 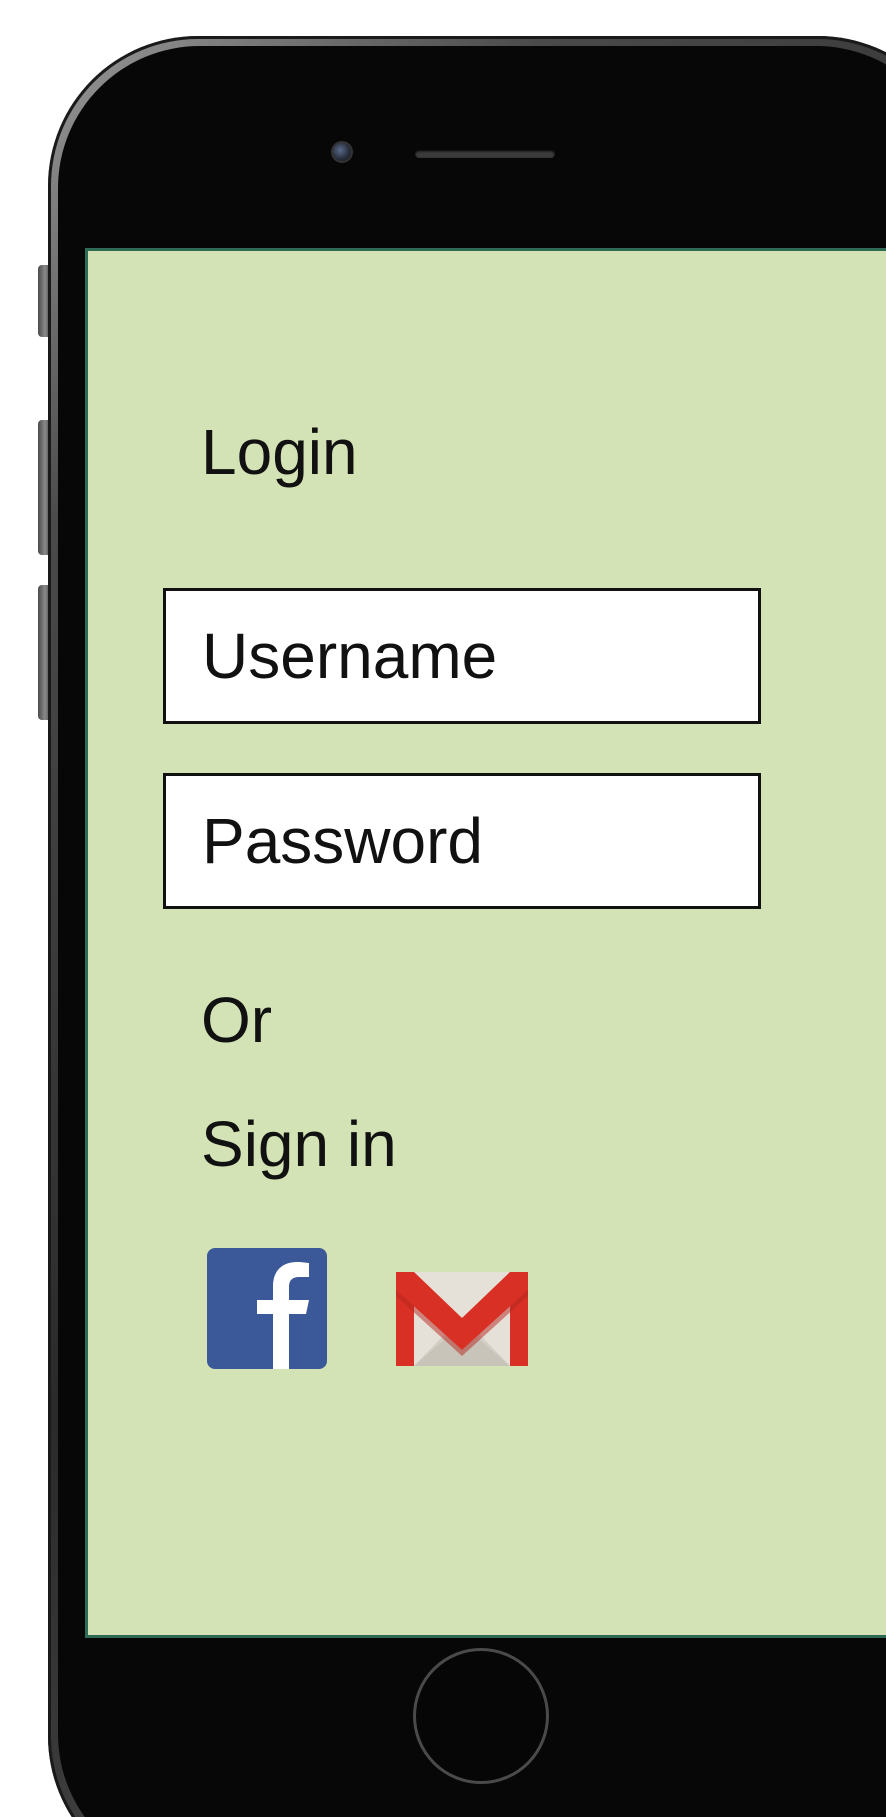 I want to click on or-label: Or, so click(x=237, y=1020).